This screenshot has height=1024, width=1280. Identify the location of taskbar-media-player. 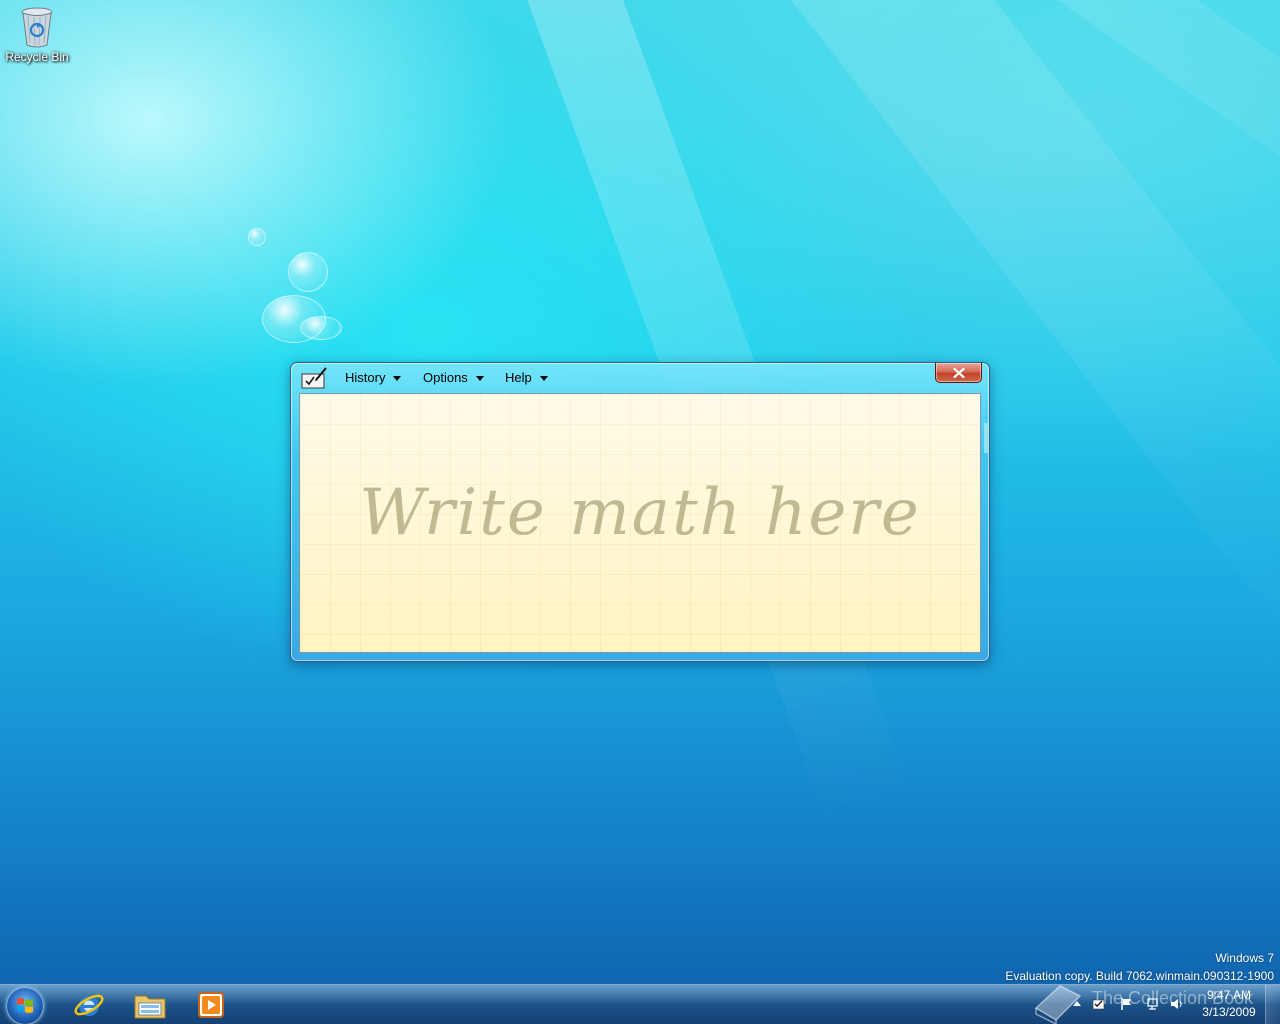
(211, 1005).